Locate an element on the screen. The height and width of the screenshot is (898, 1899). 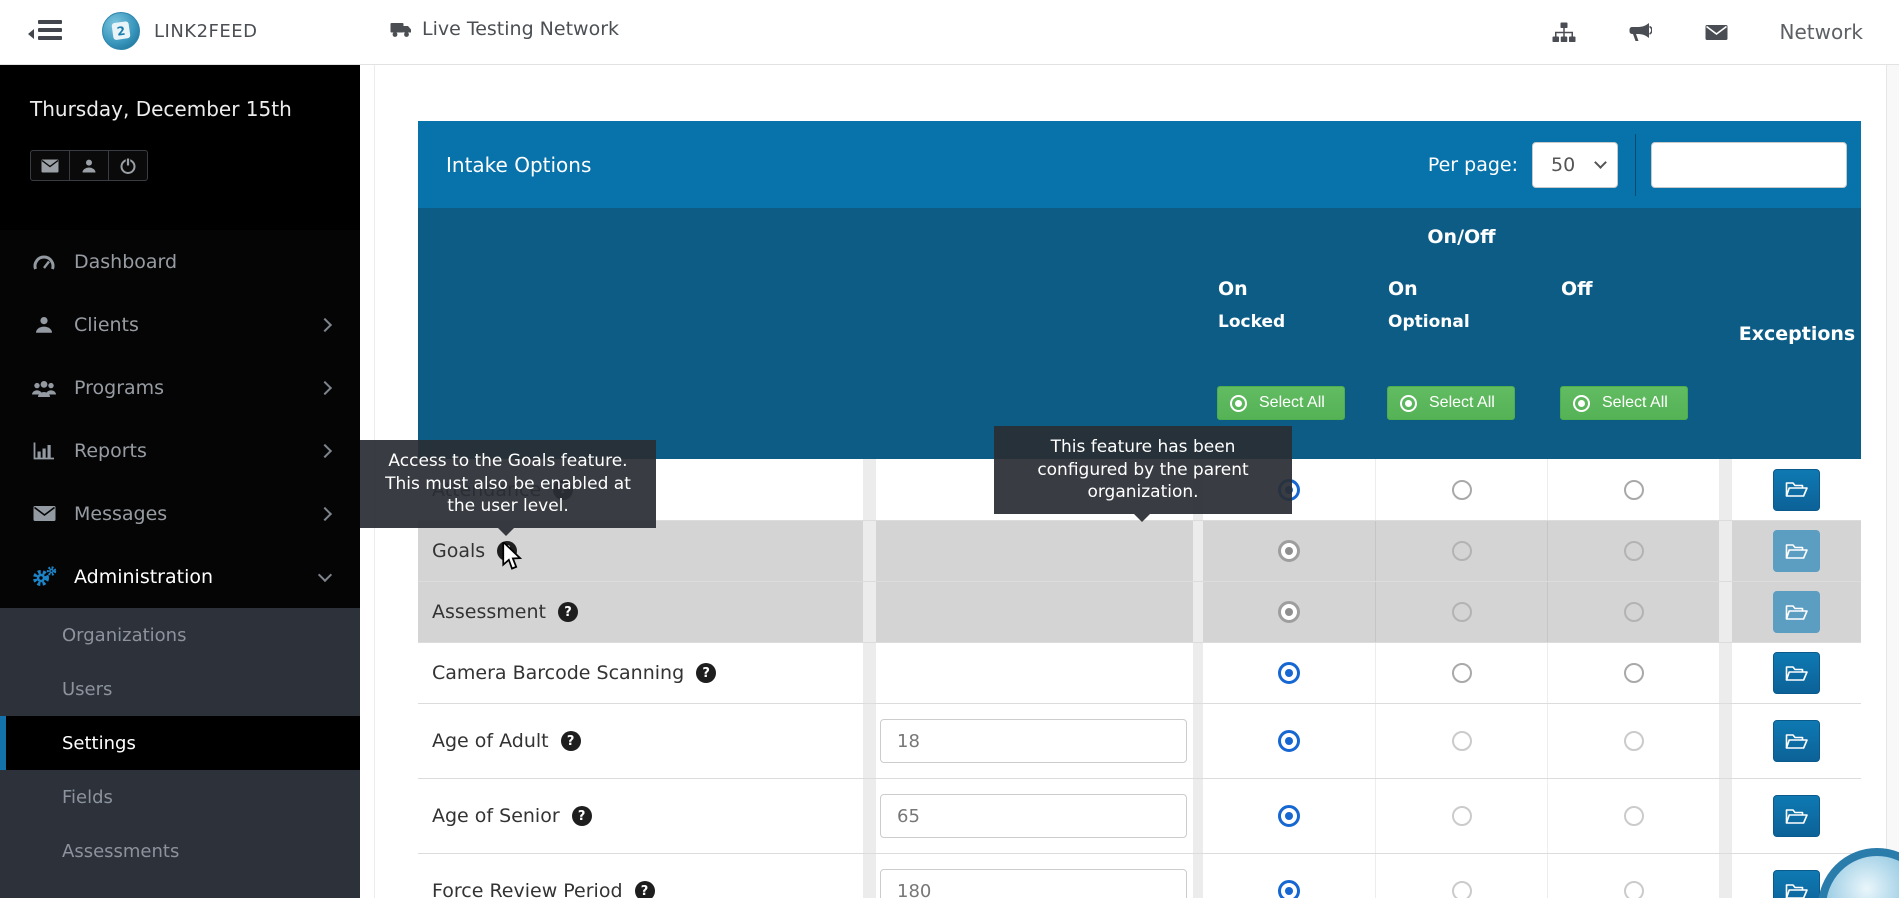
sidebar-item-administration: Administration is located at coordinates (180, 576).